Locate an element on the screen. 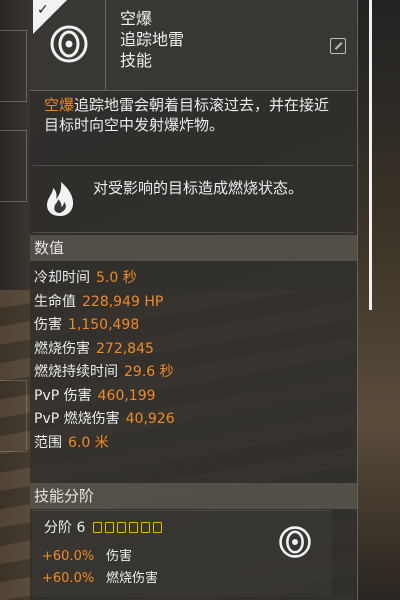 The image size is (400, 600). skill-type: 技能 is located at coordinates (136, 60).